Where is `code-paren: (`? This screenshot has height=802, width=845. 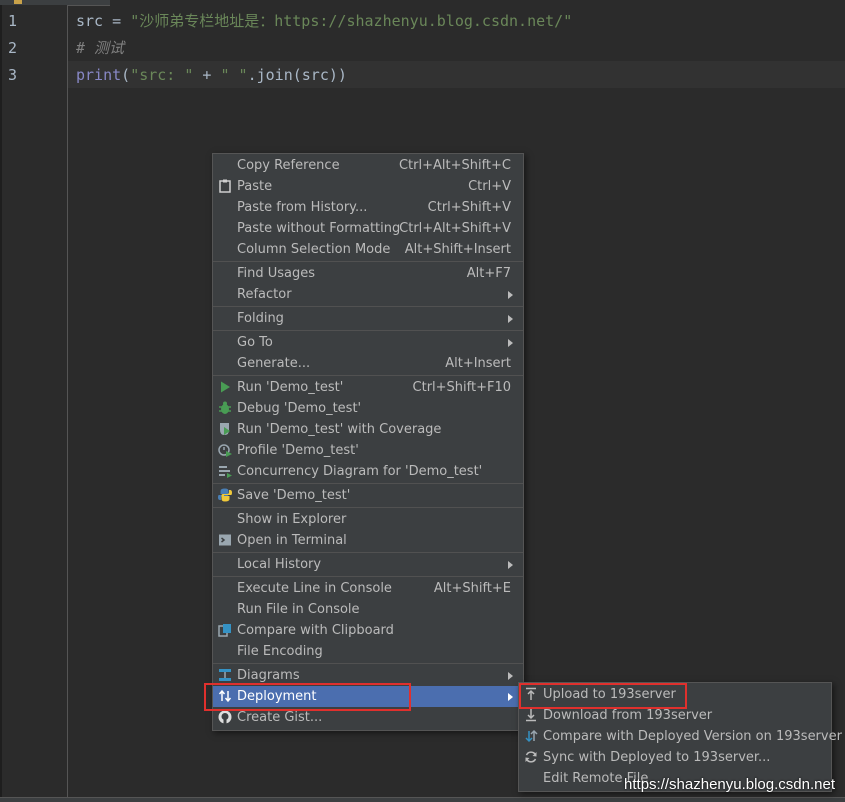
code-paren: ( is located at coordinates (126, 75).